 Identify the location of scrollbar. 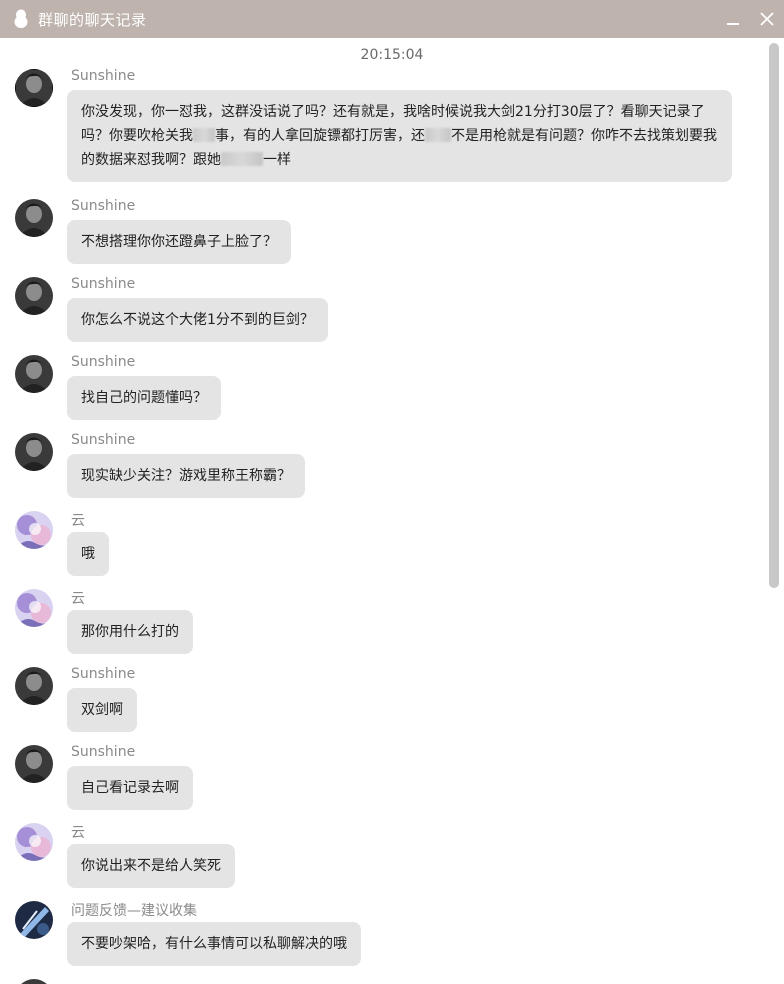
(775, 511).